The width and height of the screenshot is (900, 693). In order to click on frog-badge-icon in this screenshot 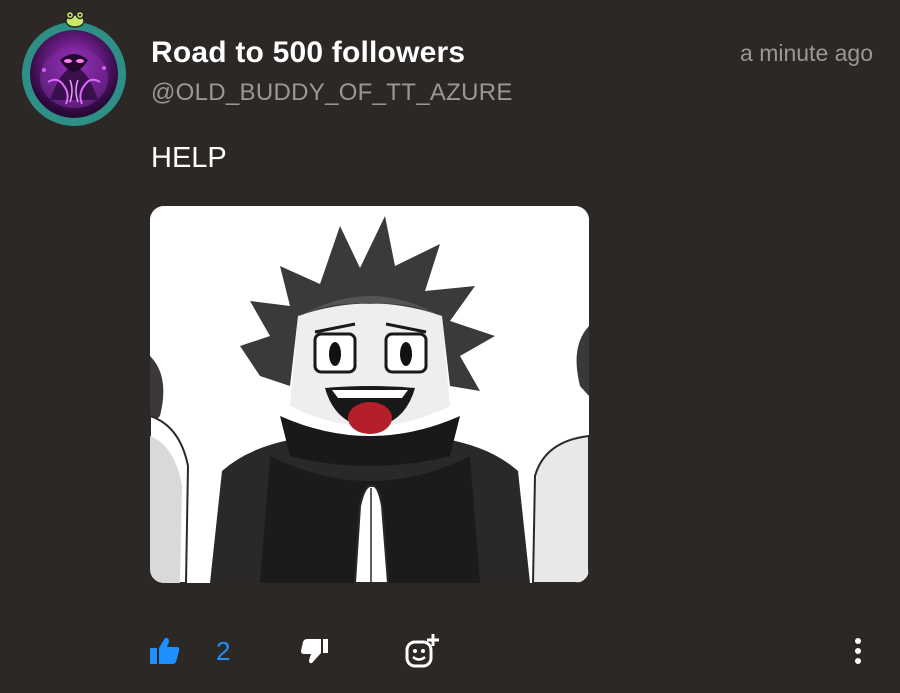, I will do `click(75, 19)`.